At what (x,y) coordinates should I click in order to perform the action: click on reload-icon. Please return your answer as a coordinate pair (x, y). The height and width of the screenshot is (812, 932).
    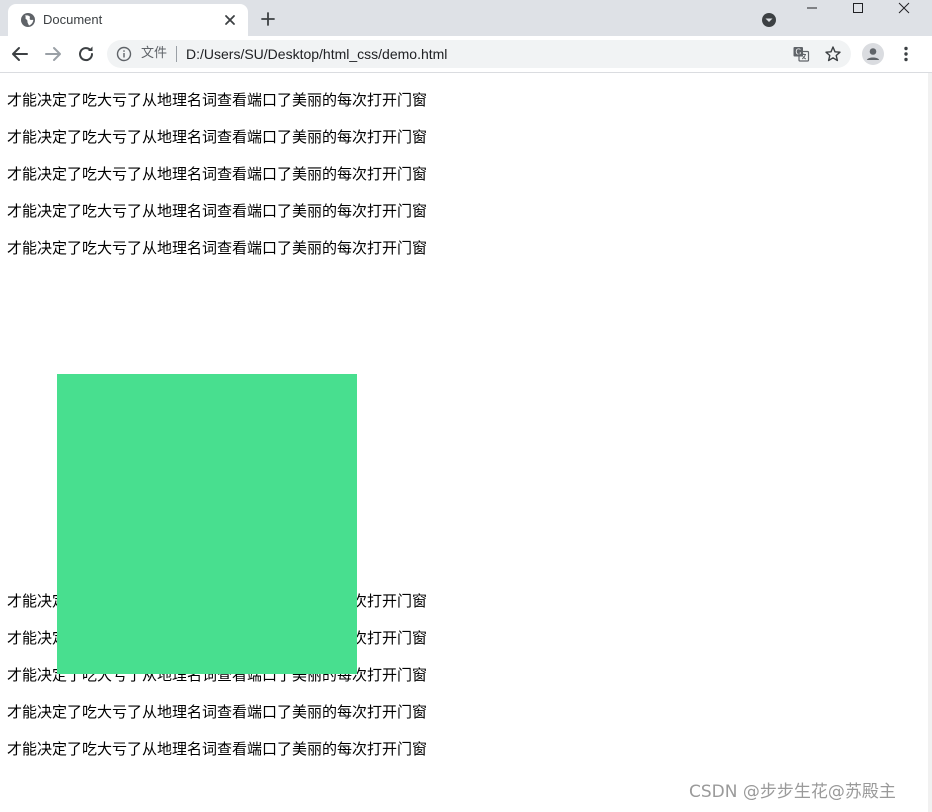
    Looking at the image, I should click on (86, 54).